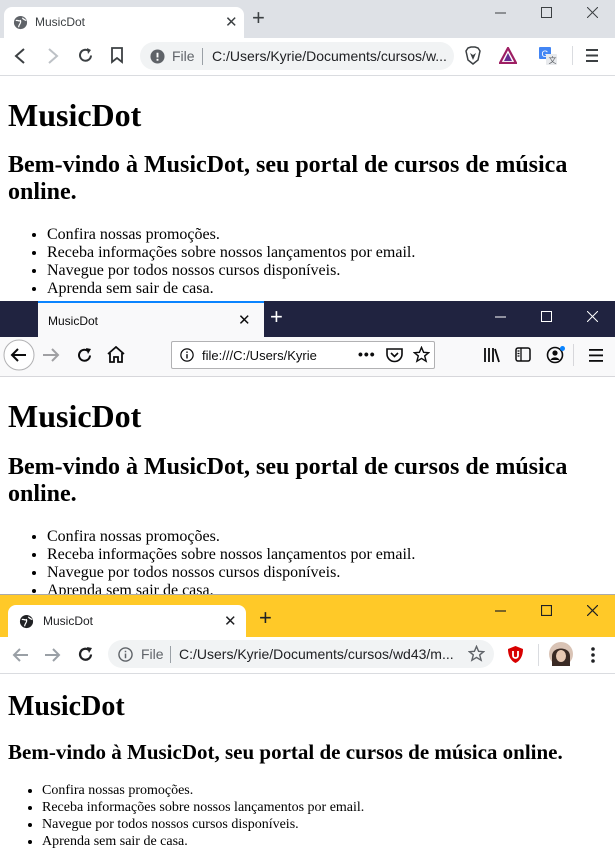 The height and width of the screenshot is (861, 615). What do you see at coordinates (117, 58) in the screenshot?
I see `bookmark-icon` at bounding box center [117, 58].